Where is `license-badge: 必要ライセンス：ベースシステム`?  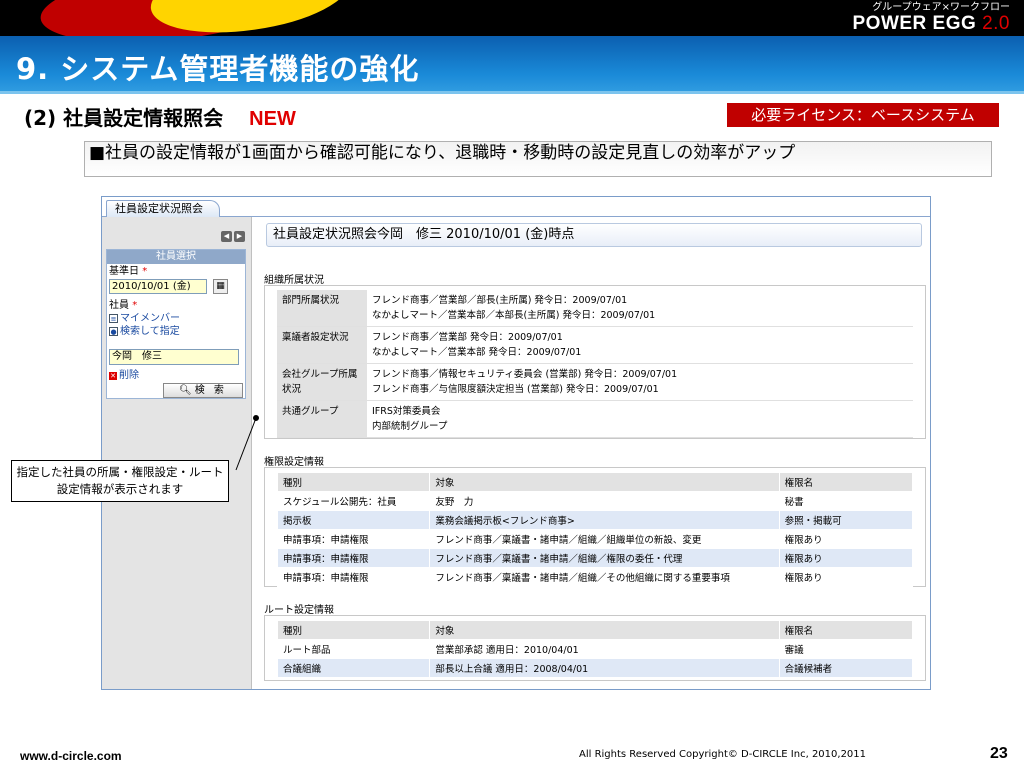
license-badge: 必要ライセンス：ベースシステム is located at coordinates (863, 115).